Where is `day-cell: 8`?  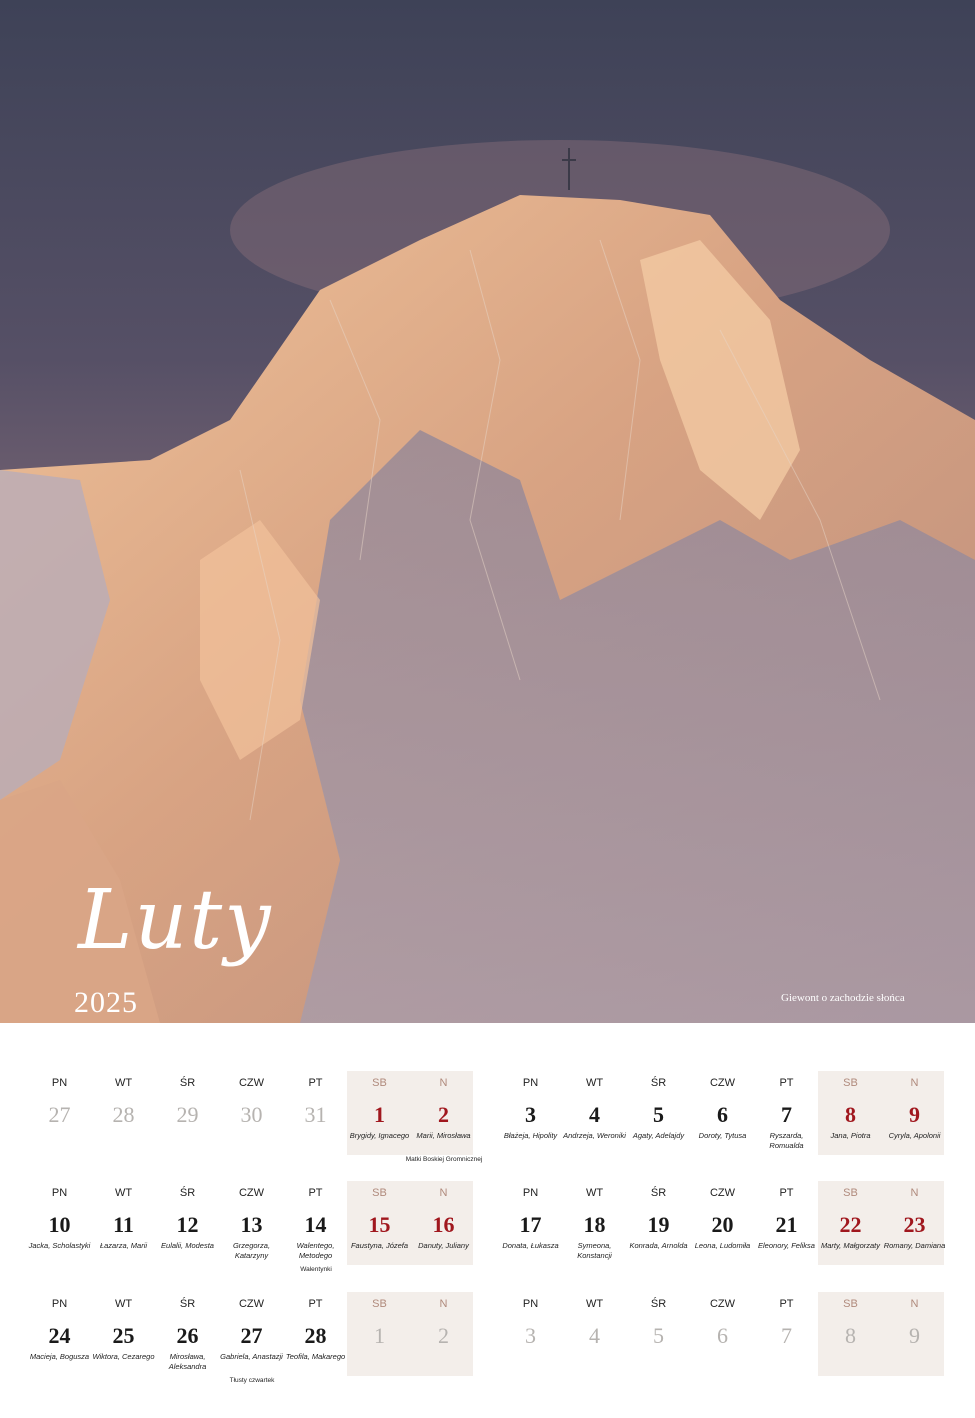
day-cell: 8 is located at coordinates (850, 1336).